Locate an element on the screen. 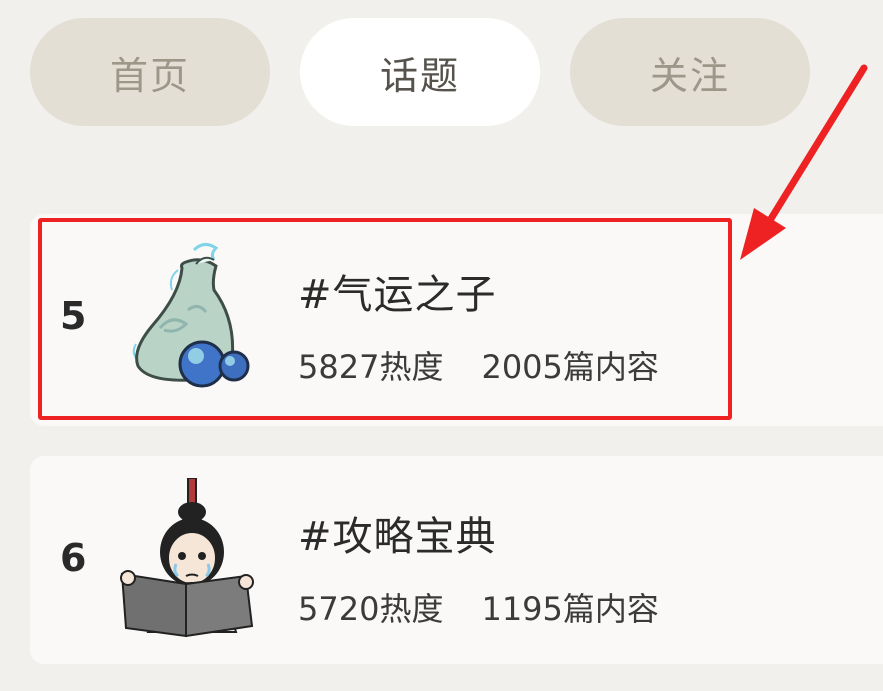  tab-topics-label: 话题 is located at coordinates (419, 75).